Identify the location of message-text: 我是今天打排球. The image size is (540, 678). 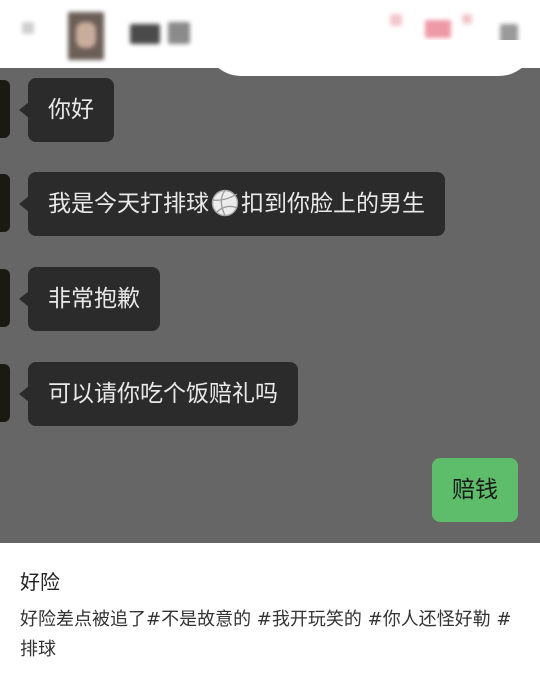
(128, 204).